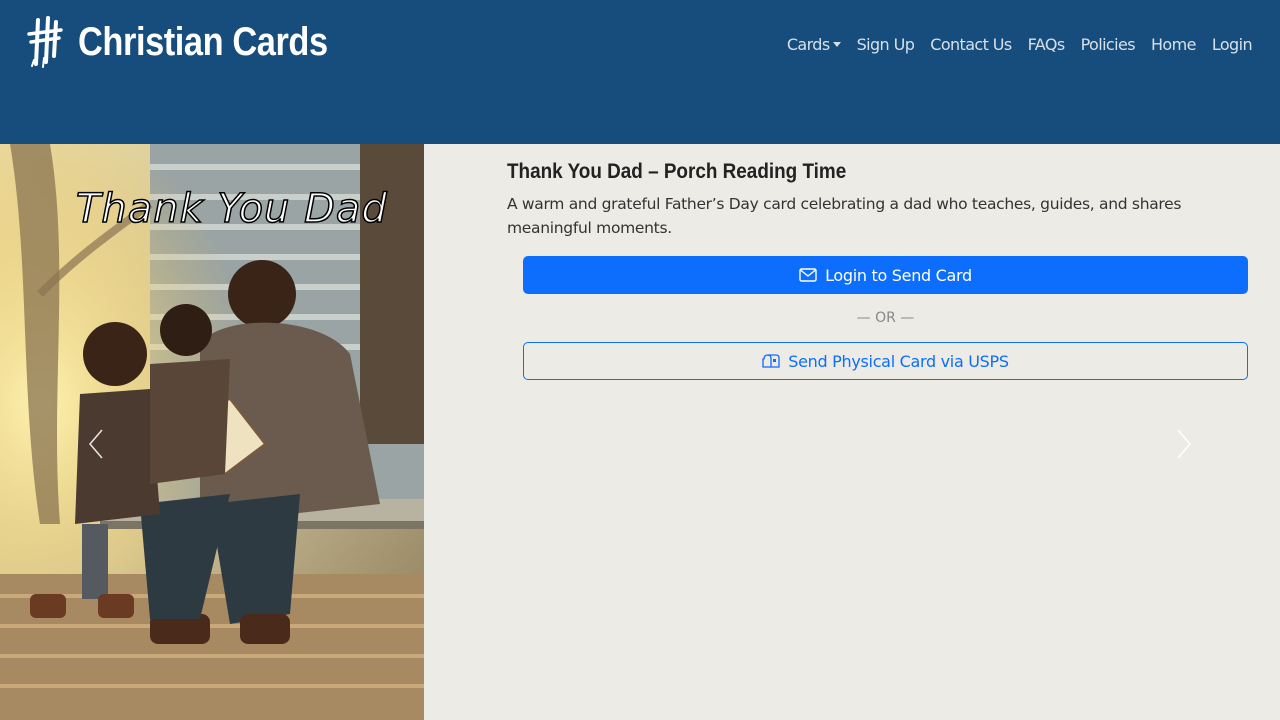  I want to click on login-to-send-card-button: Login to Send Card, so click(885, 275).